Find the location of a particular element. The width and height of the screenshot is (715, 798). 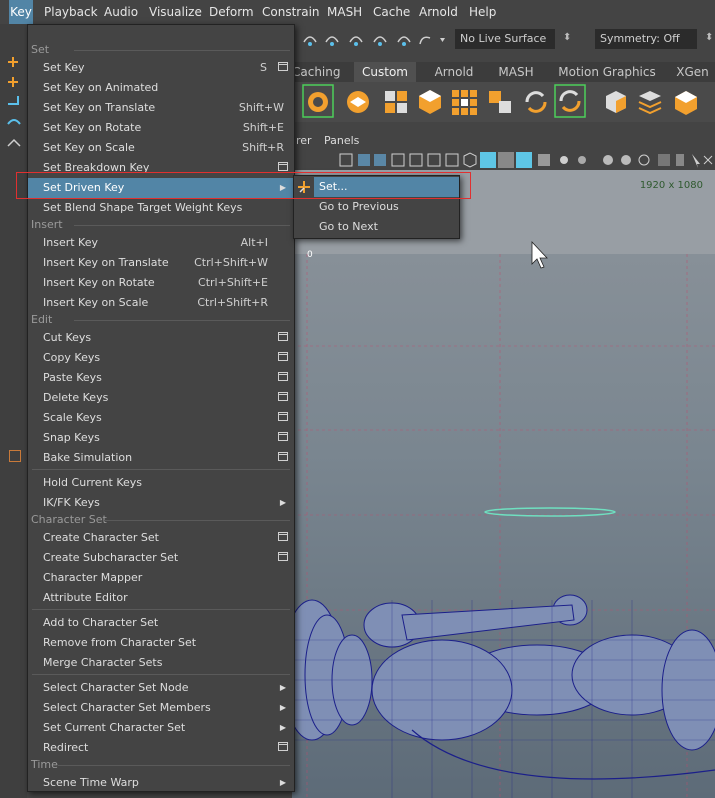

tool-strip-icons is located at coordinates (13, 99).